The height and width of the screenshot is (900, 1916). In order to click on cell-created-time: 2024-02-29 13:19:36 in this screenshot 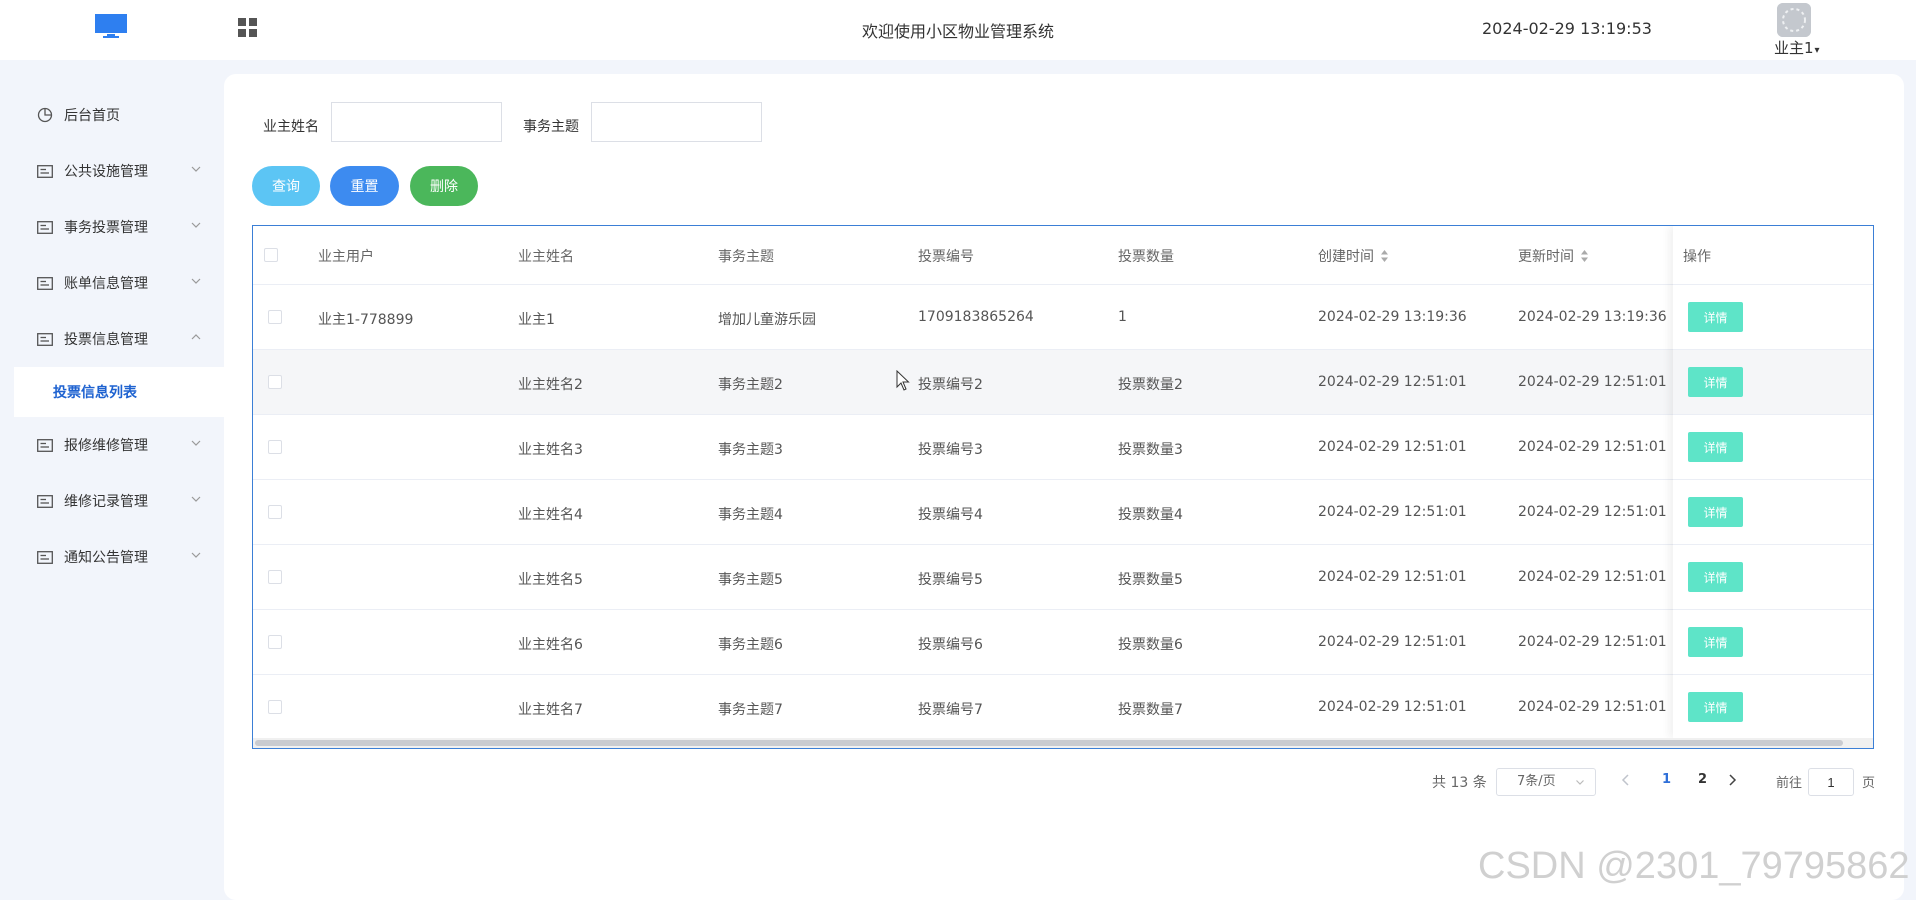, I will do `click(1392, 317)`.